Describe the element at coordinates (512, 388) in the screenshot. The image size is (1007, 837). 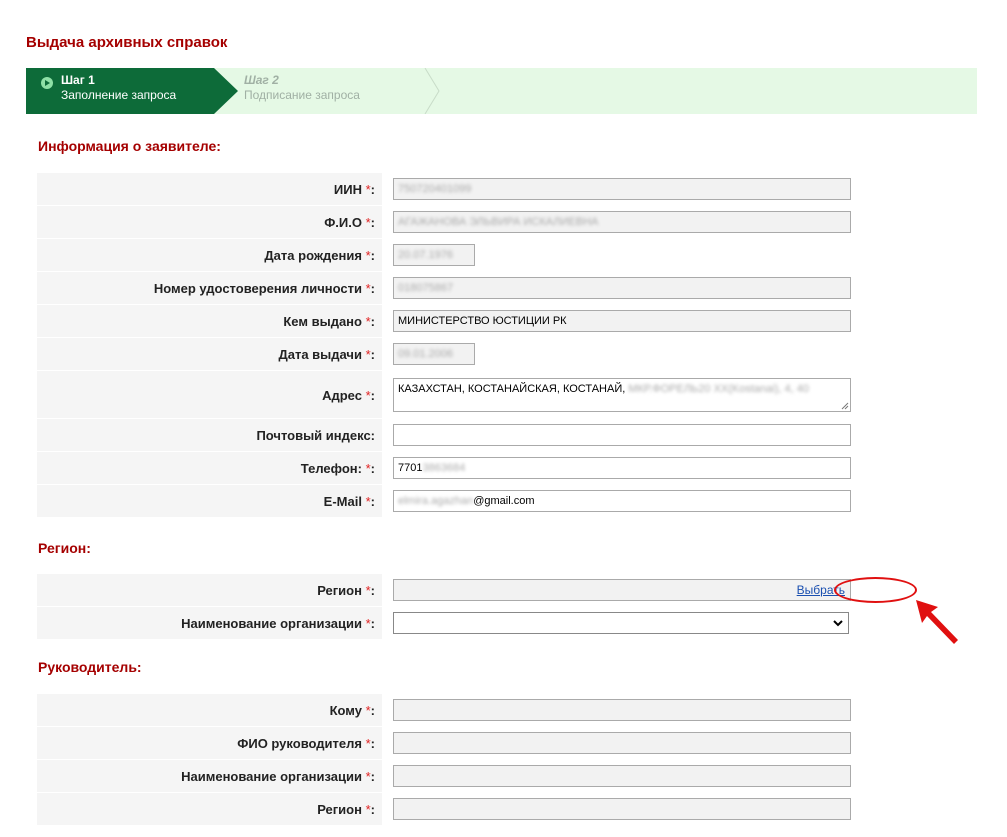
I see `address-text: КАЗАХСТАН, КОСТАНАЙСКАЯ, КОСТАНАЙ,` at that location.